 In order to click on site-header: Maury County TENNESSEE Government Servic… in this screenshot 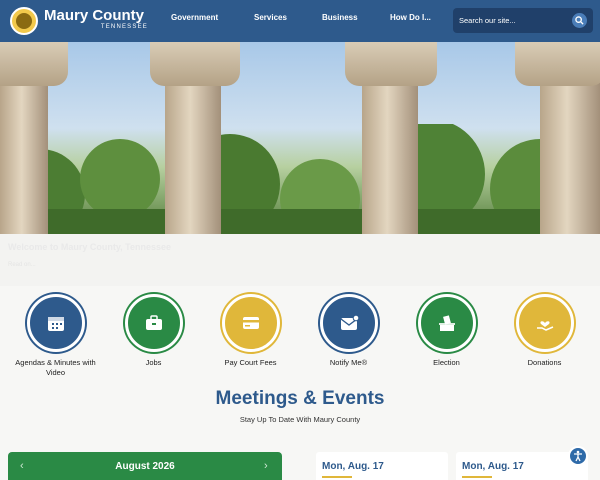, I will do `click(300, 21)`.